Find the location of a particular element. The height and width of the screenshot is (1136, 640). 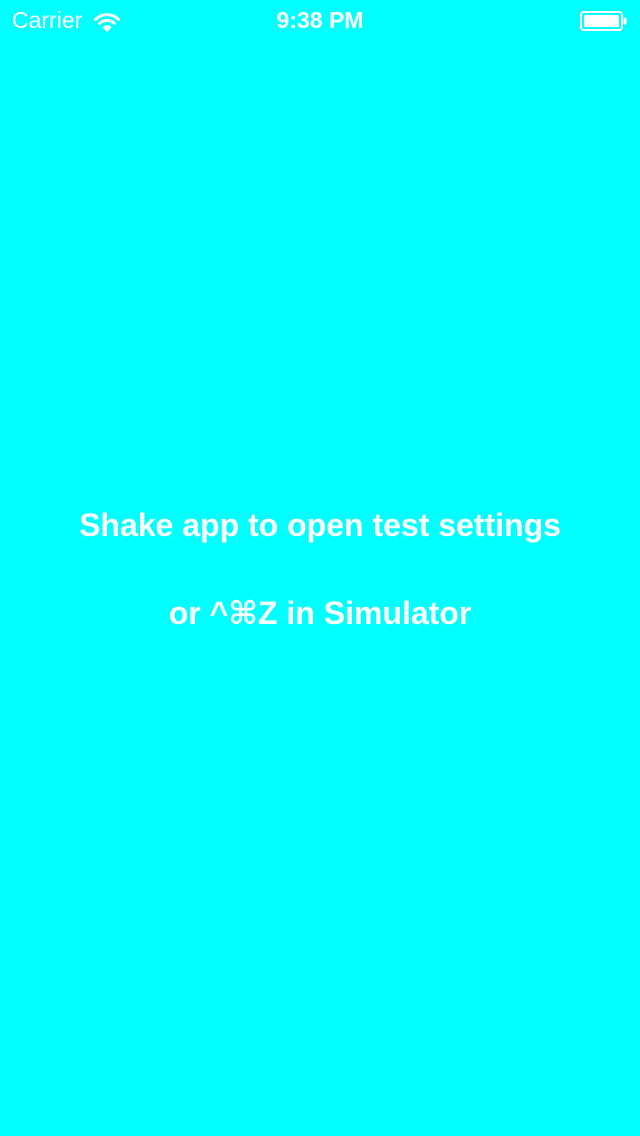

status-time: 9:38 PM is located at coordinates (320, 20).